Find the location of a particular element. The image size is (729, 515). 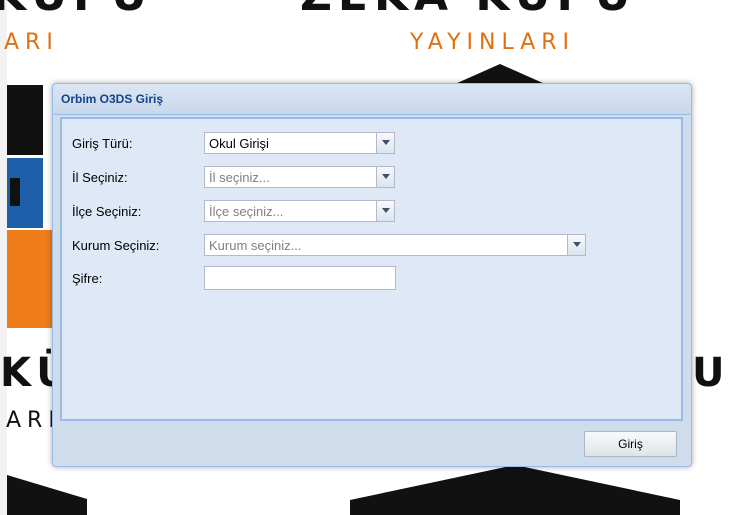

login-type-select: Okul Girişi is located at coordinates (299, 143).